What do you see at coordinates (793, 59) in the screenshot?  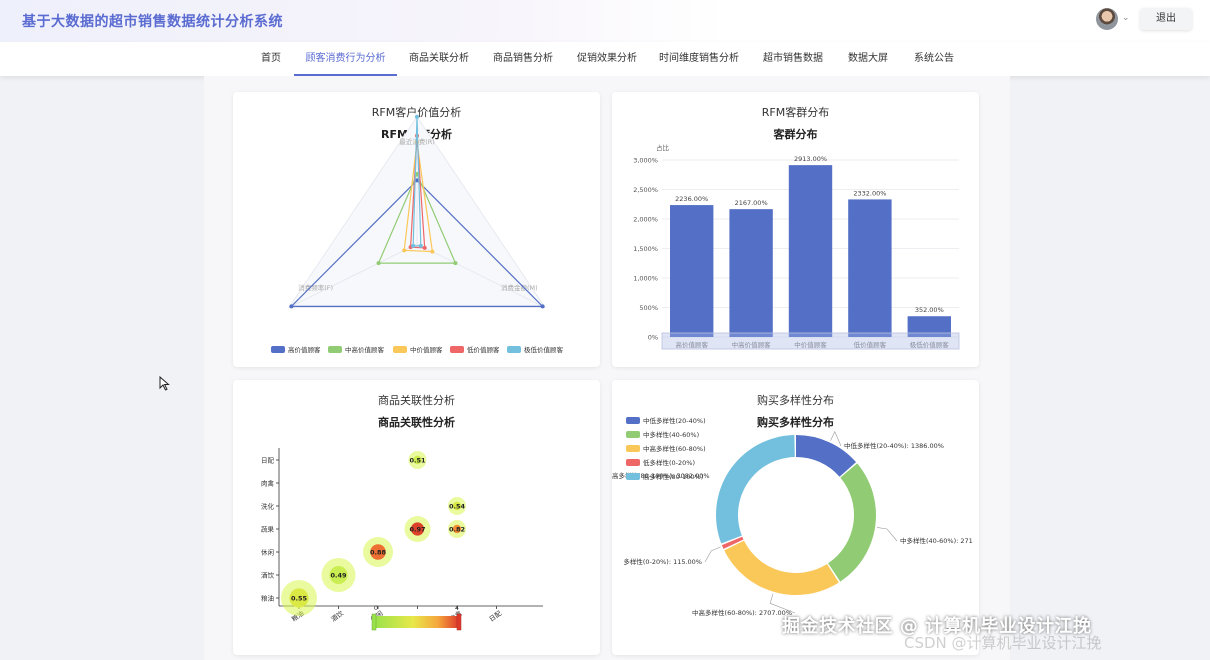 I see `nav-item-sales-data: 超市销售数据` at bounding box center [793, 59].